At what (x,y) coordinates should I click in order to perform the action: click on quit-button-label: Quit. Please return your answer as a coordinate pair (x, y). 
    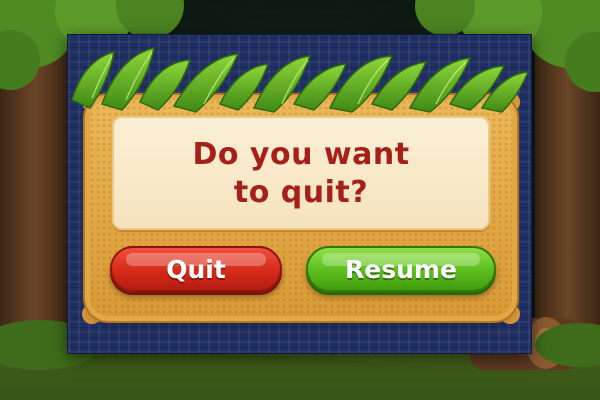
    Looking at the image, I should click on (196, 269).